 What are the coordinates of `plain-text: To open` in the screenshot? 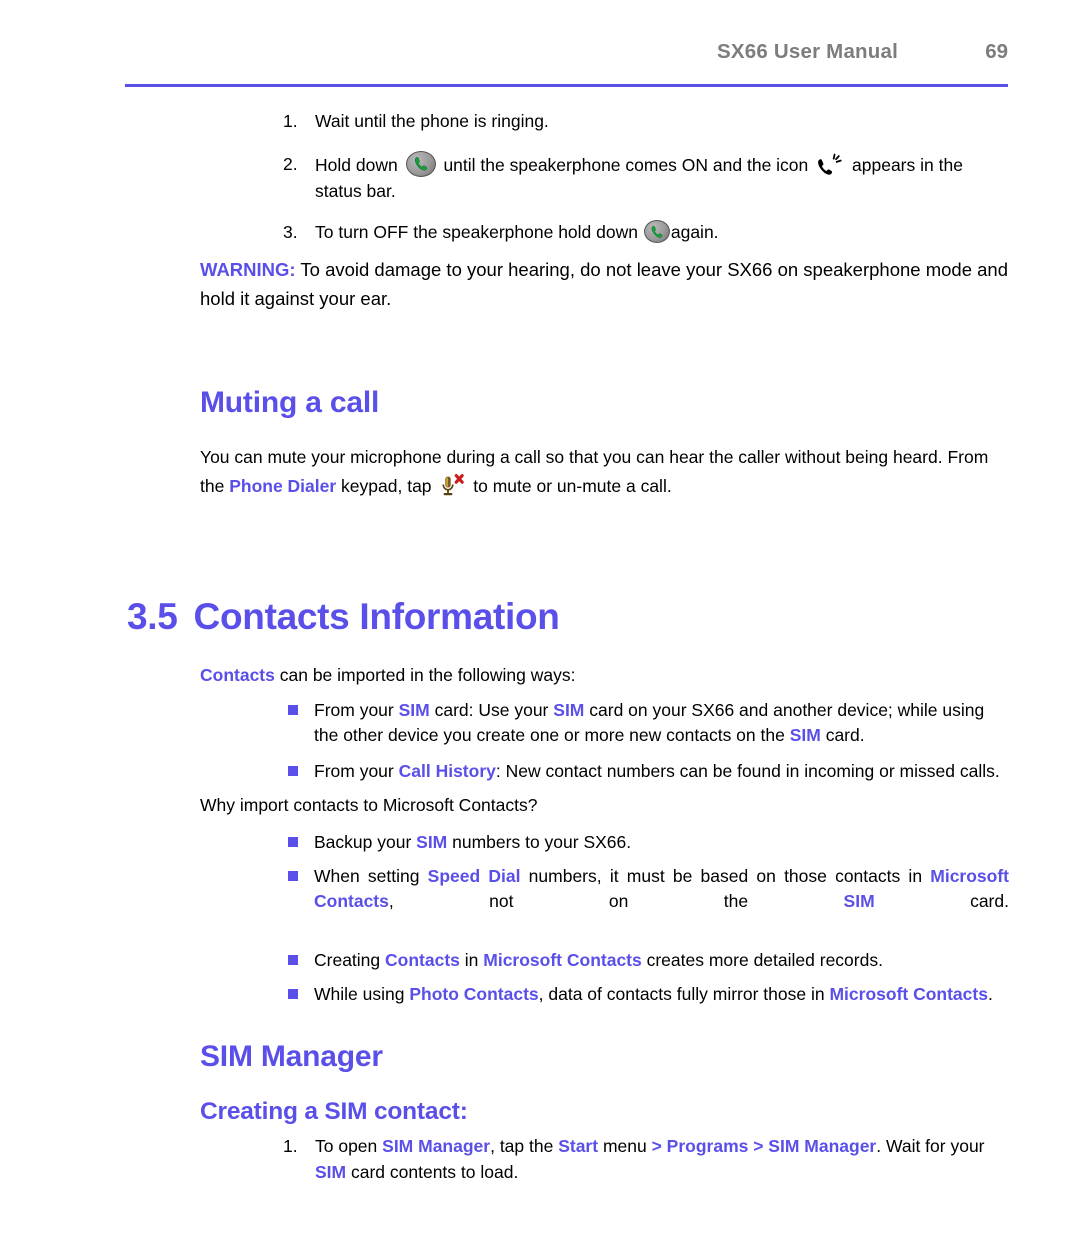 It's located at (349, 1146).